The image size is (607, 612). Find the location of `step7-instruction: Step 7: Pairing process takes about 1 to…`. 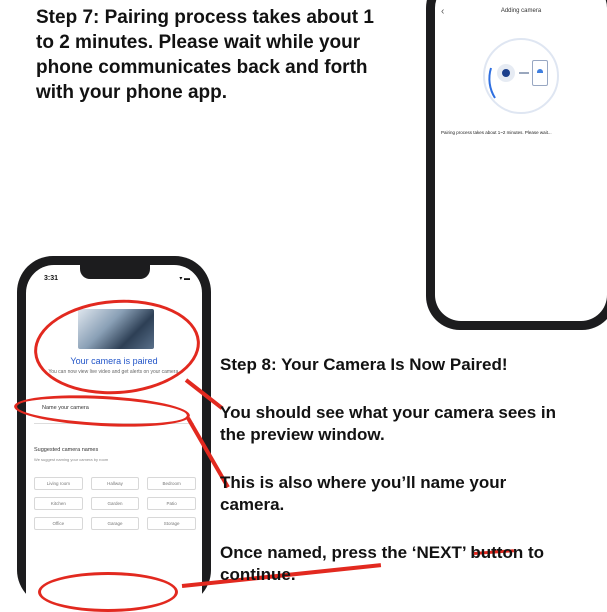

step7-instruction: Step 7: Pairing process takes about 1 to… is located at coordinates (205, 55).